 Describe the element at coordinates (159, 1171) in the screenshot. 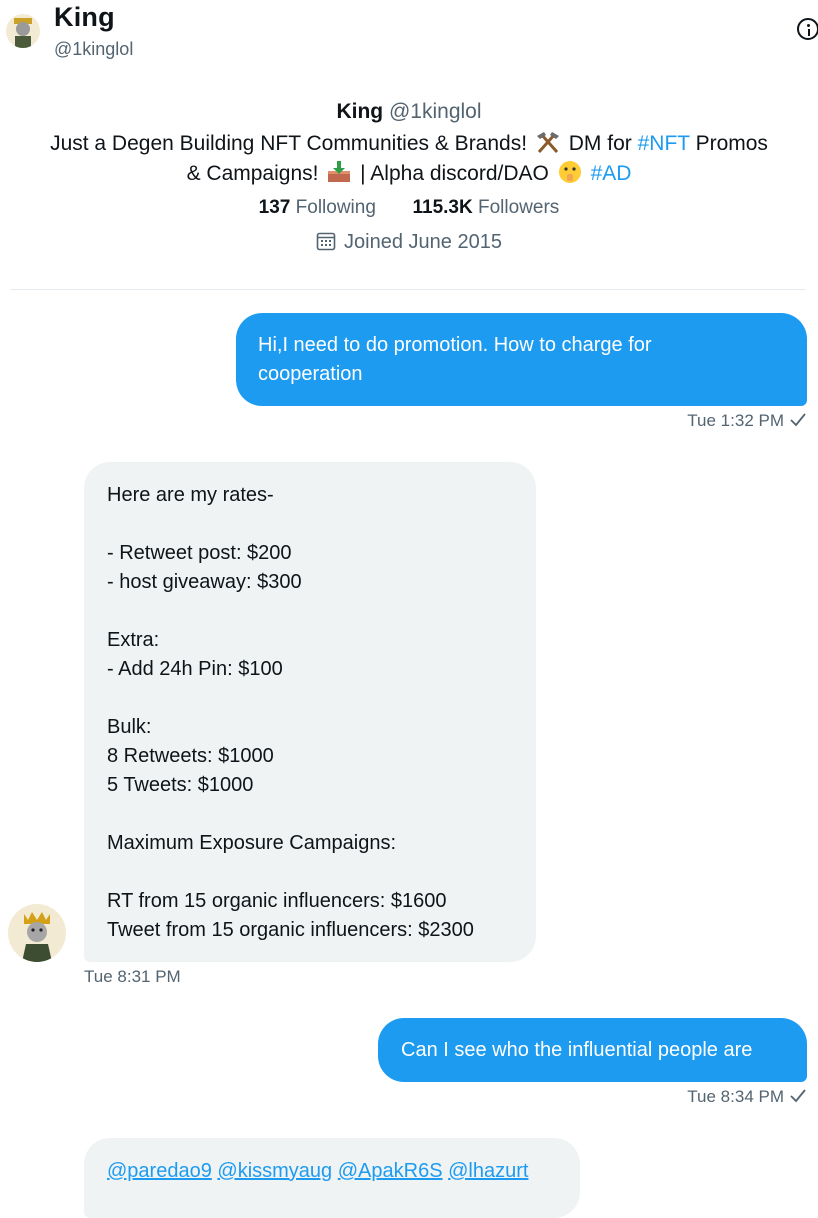

I see `mention-link: @paredao9` at that location.